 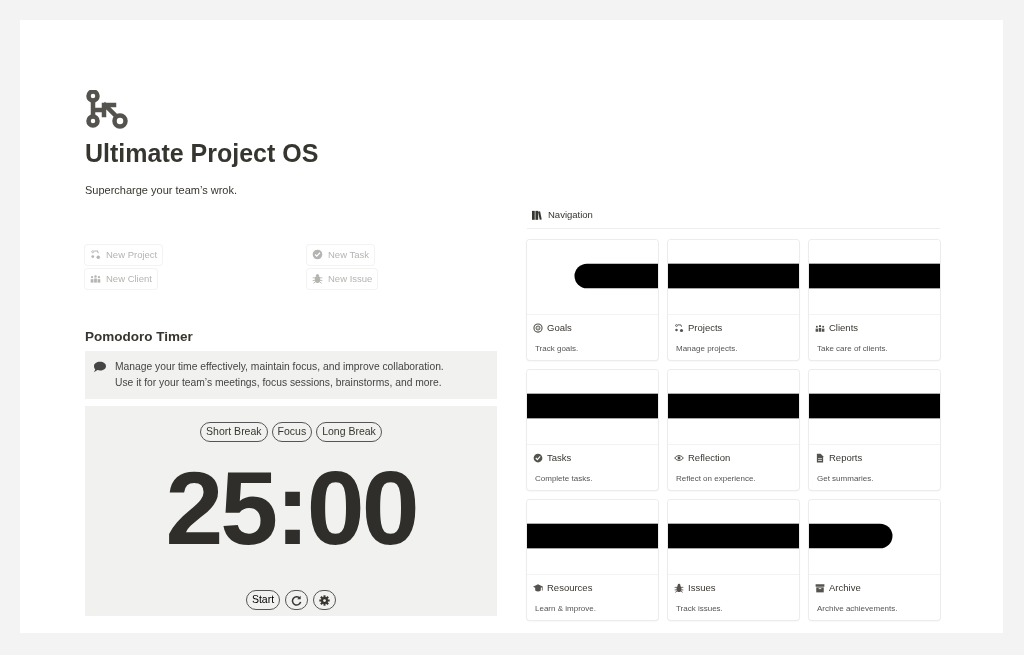 I want to click on card-title: Reflection, so click(x=709, y=458).